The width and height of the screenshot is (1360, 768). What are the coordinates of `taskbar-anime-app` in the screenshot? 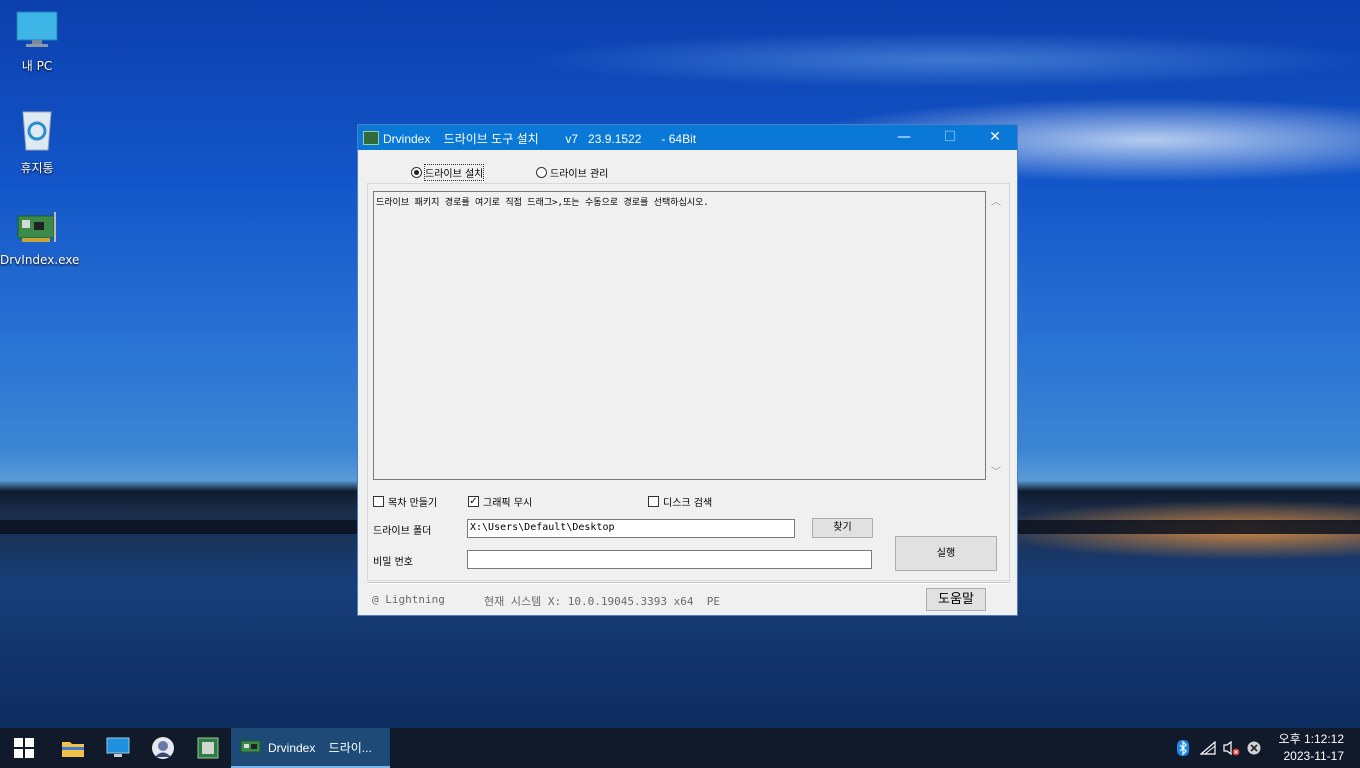 It's located at (162, 748).